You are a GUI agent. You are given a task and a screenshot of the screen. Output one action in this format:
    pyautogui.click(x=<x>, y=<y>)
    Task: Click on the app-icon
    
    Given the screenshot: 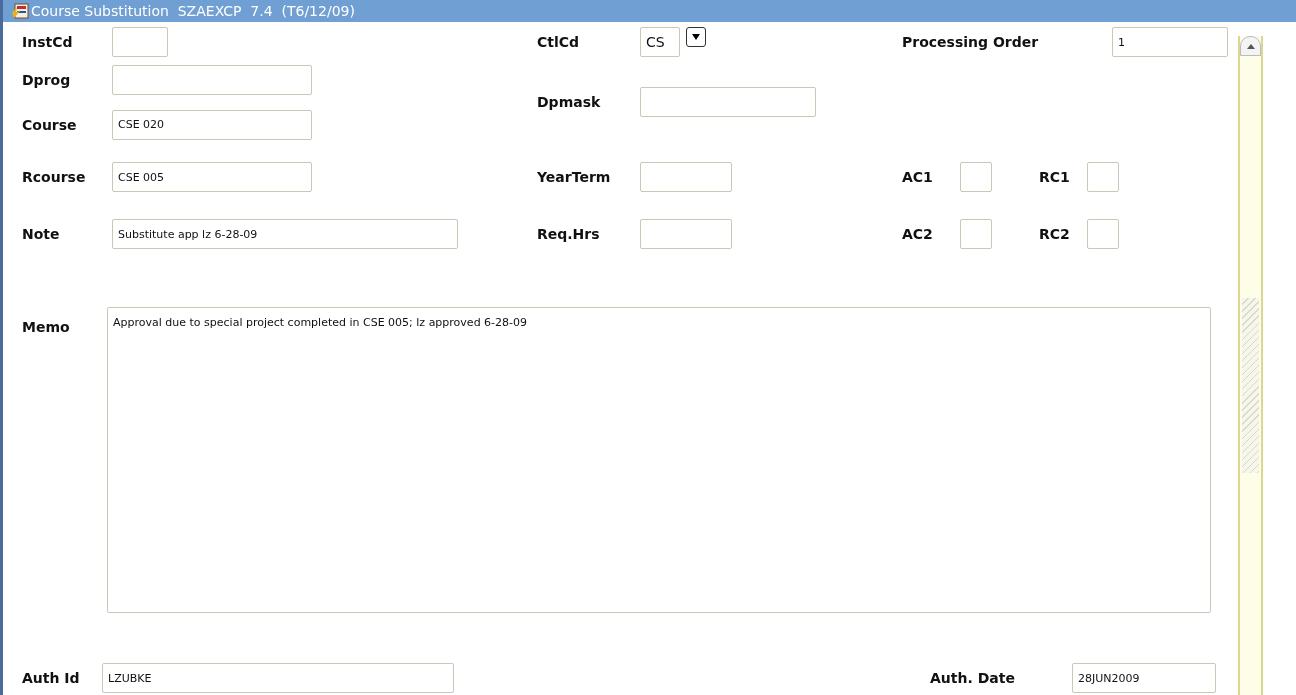 What is the action you would take?
    pyautogui.click(x=20, y=11)
    